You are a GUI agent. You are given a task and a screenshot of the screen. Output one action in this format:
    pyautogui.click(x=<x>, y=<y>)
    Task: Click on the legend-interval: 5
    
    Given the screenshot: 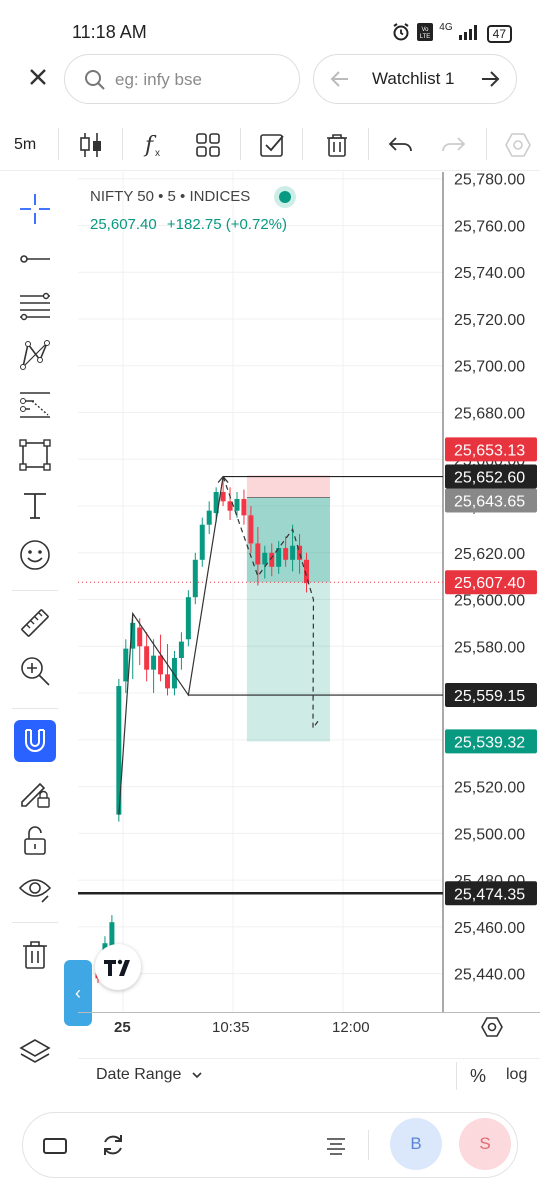 What is the action you would take?
    pyautogui.click(x=171, y=196)
    